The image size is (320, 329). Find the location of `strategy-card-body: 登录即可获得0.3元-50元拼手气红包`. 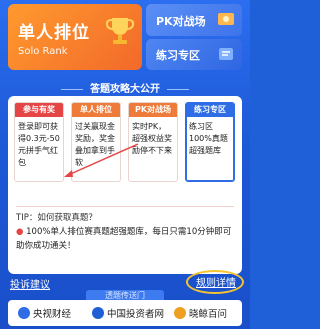

strategy-card-body: 登录即可获得0.3元-50元拼手气红包 is located at coordinates (39, 144).